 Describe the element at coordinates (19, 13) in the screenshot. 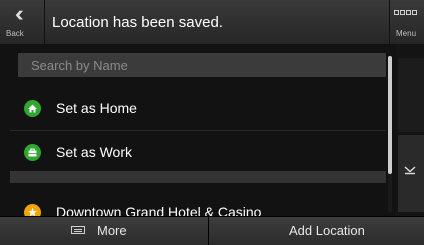

I see `double-chevron-left-icon: ‹‹` at that location.